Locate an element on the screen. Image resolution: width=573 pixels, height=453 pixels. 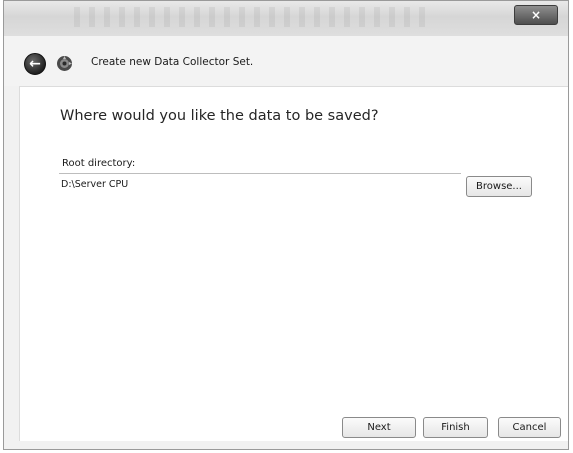
arrow-left-icon: ← is located at coordinates (35, 64).